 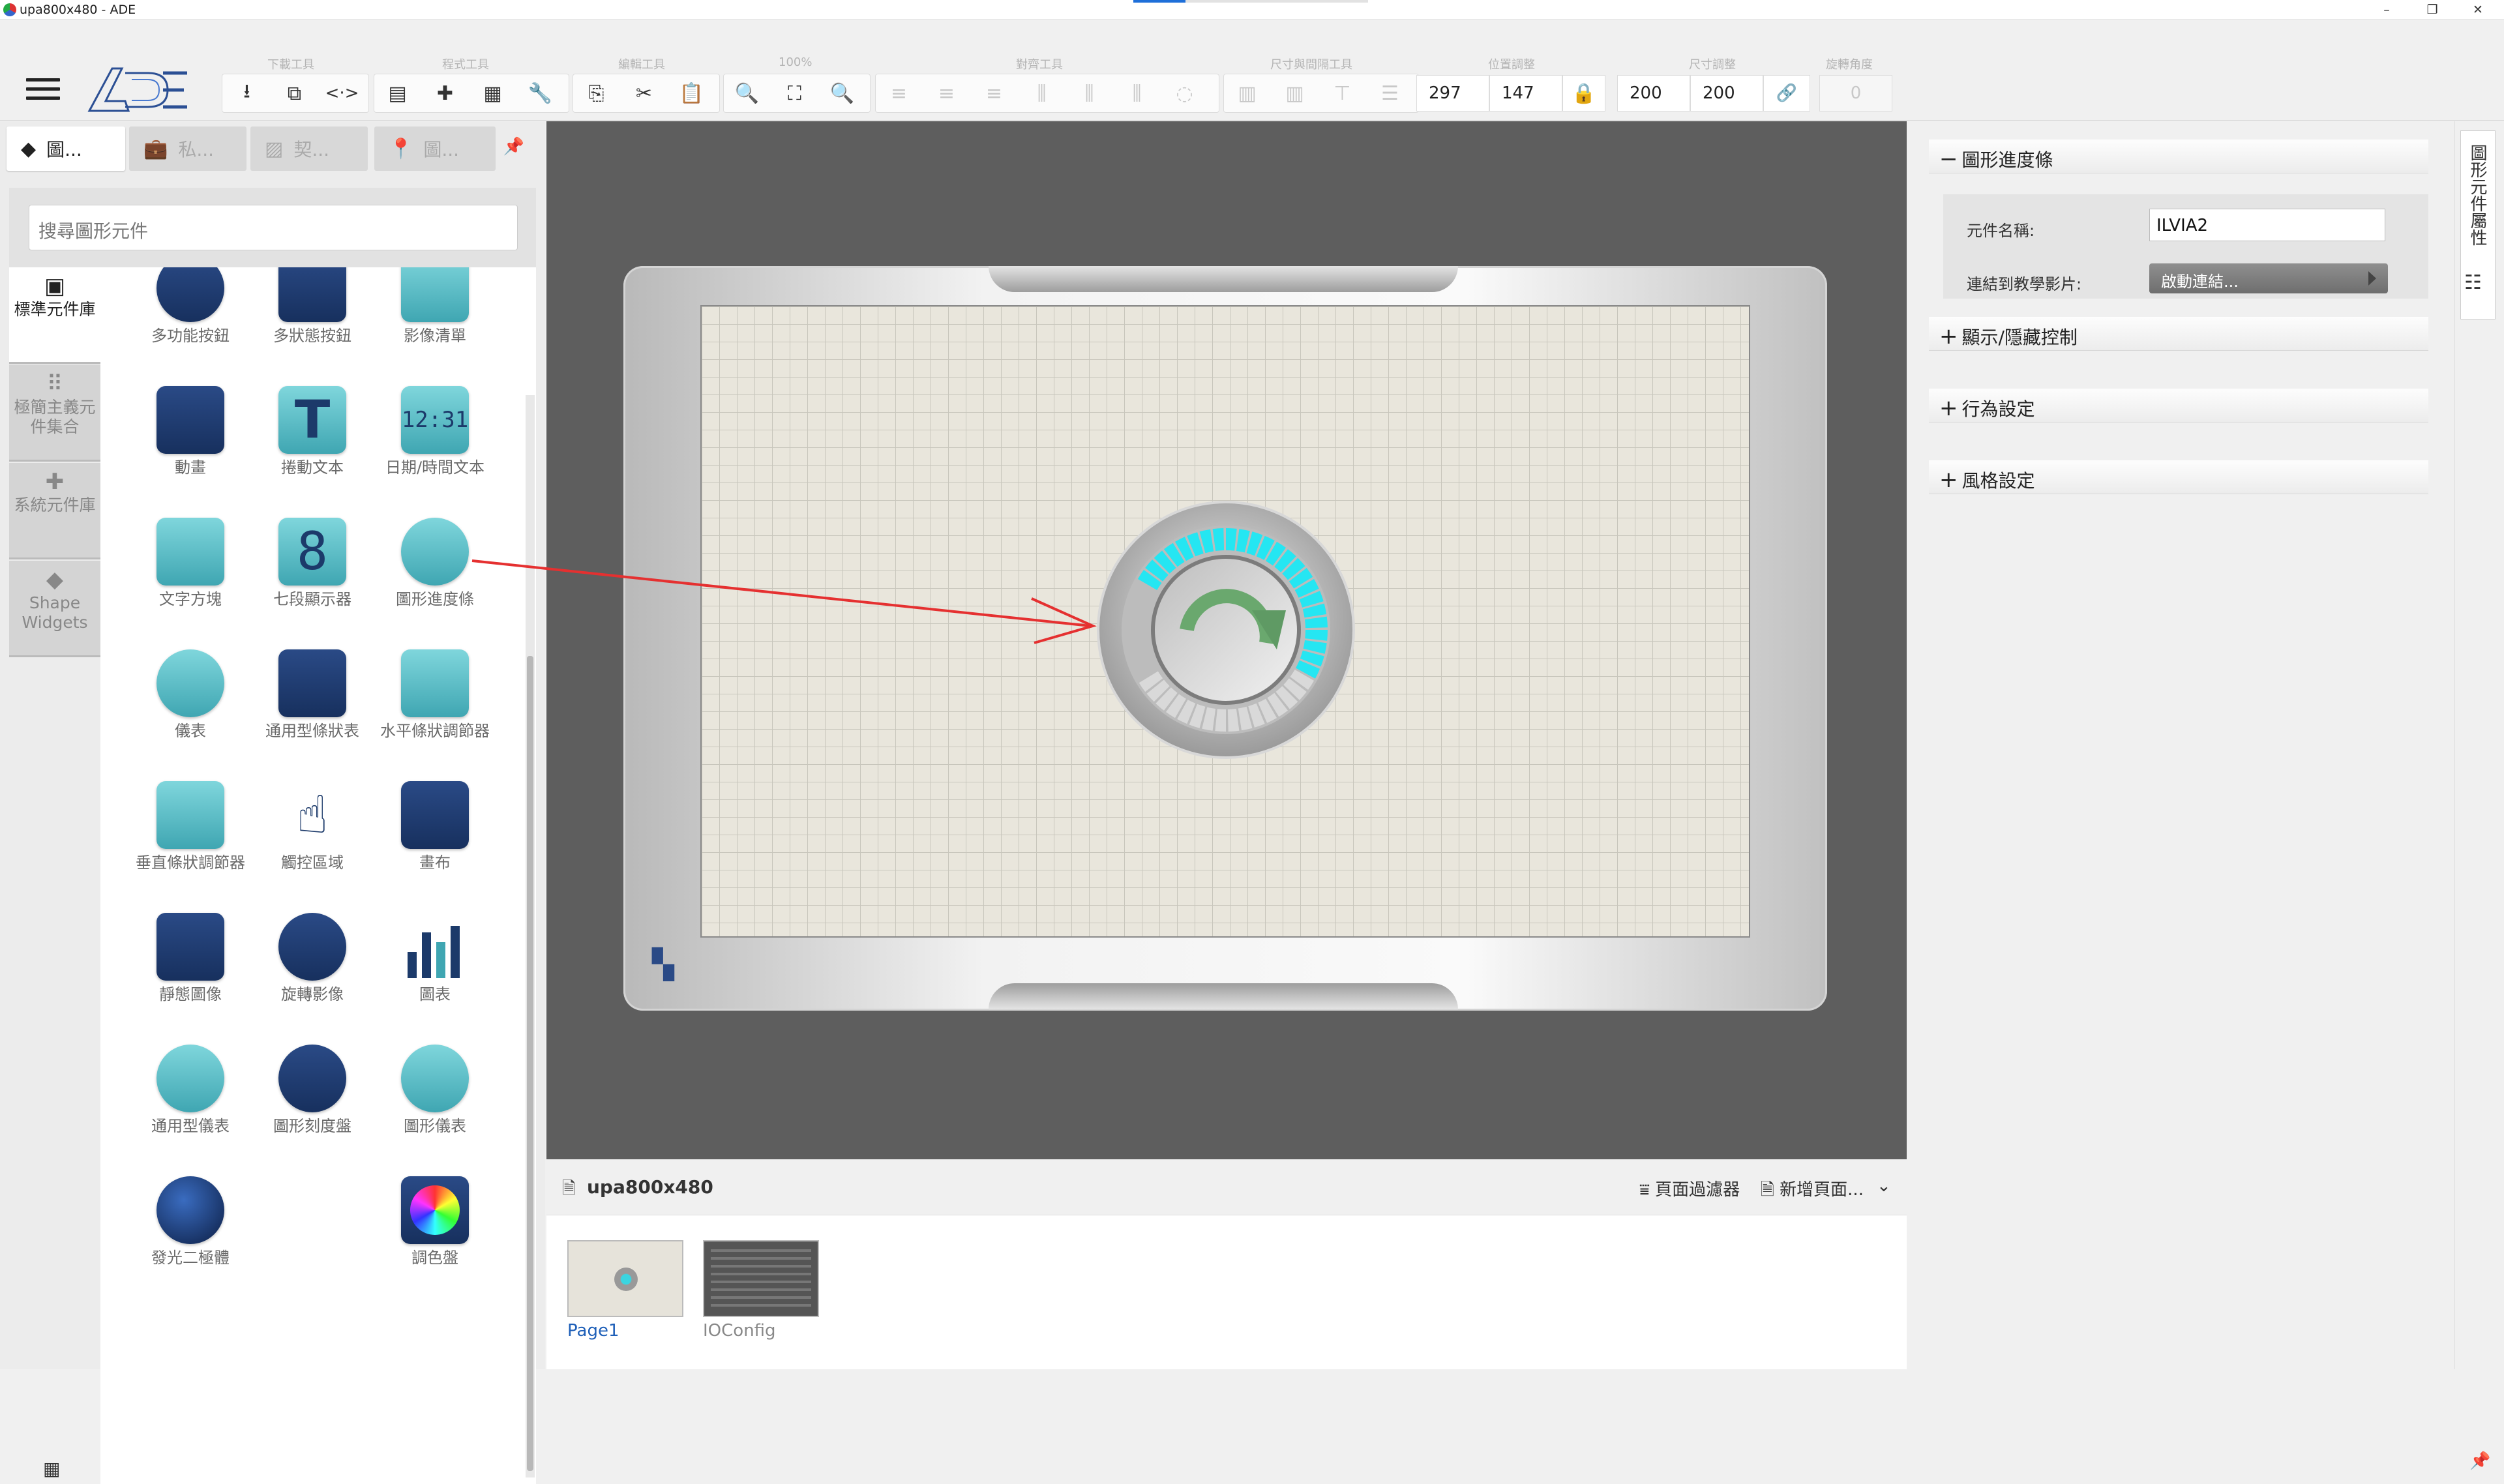 What do you see at coordinates (1295, 93) in the screenshot?
I see `size-2-icon: ▥` at bounding box center [1295, 93].